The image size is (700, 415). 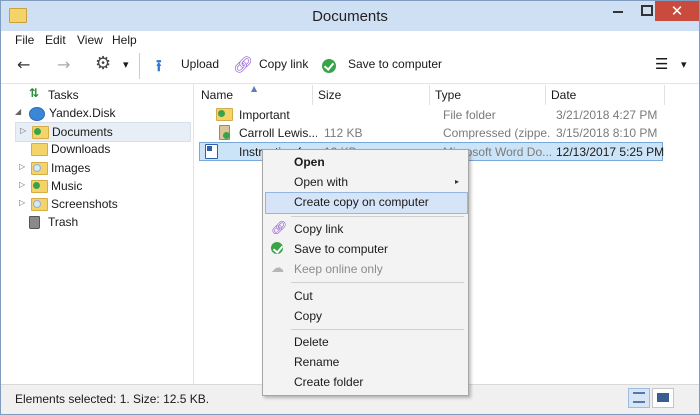 I want to click on documents-folder-icon, so click(x=40, y=132).